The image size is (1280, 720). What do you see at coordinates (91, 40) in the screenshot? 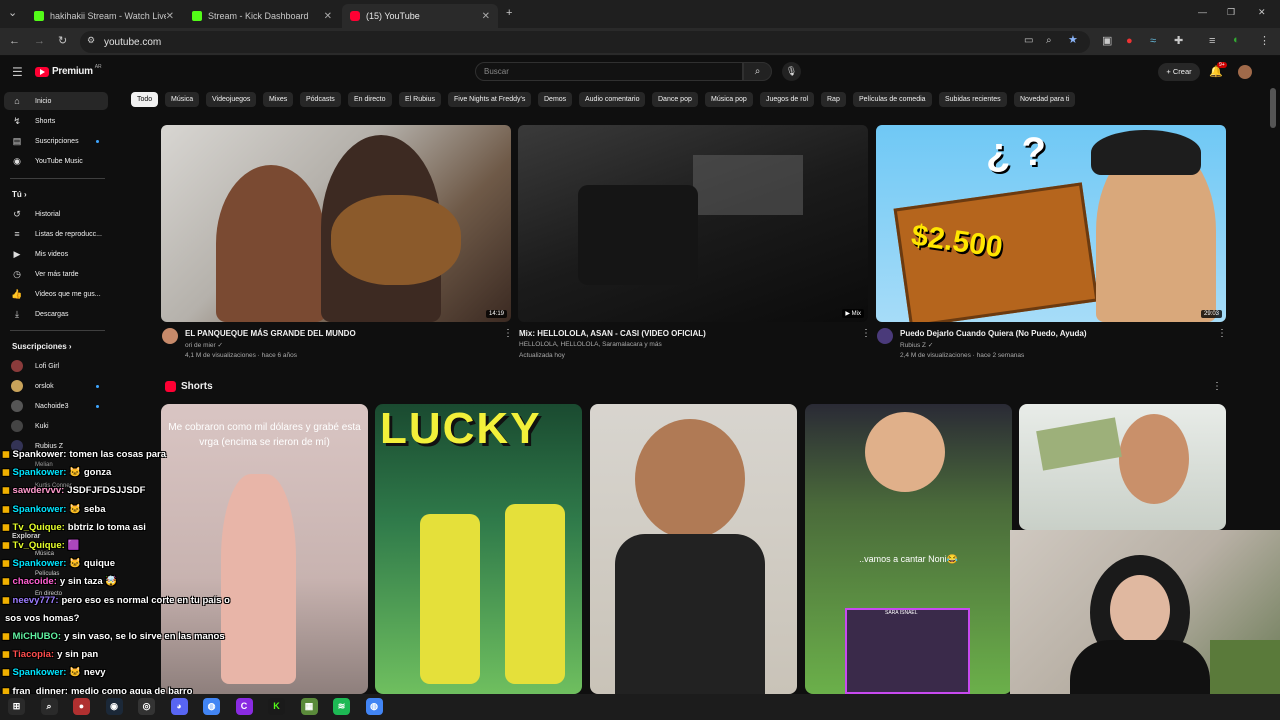
I see `site-info-icon: ⚙` at bounding box center [91, 40].